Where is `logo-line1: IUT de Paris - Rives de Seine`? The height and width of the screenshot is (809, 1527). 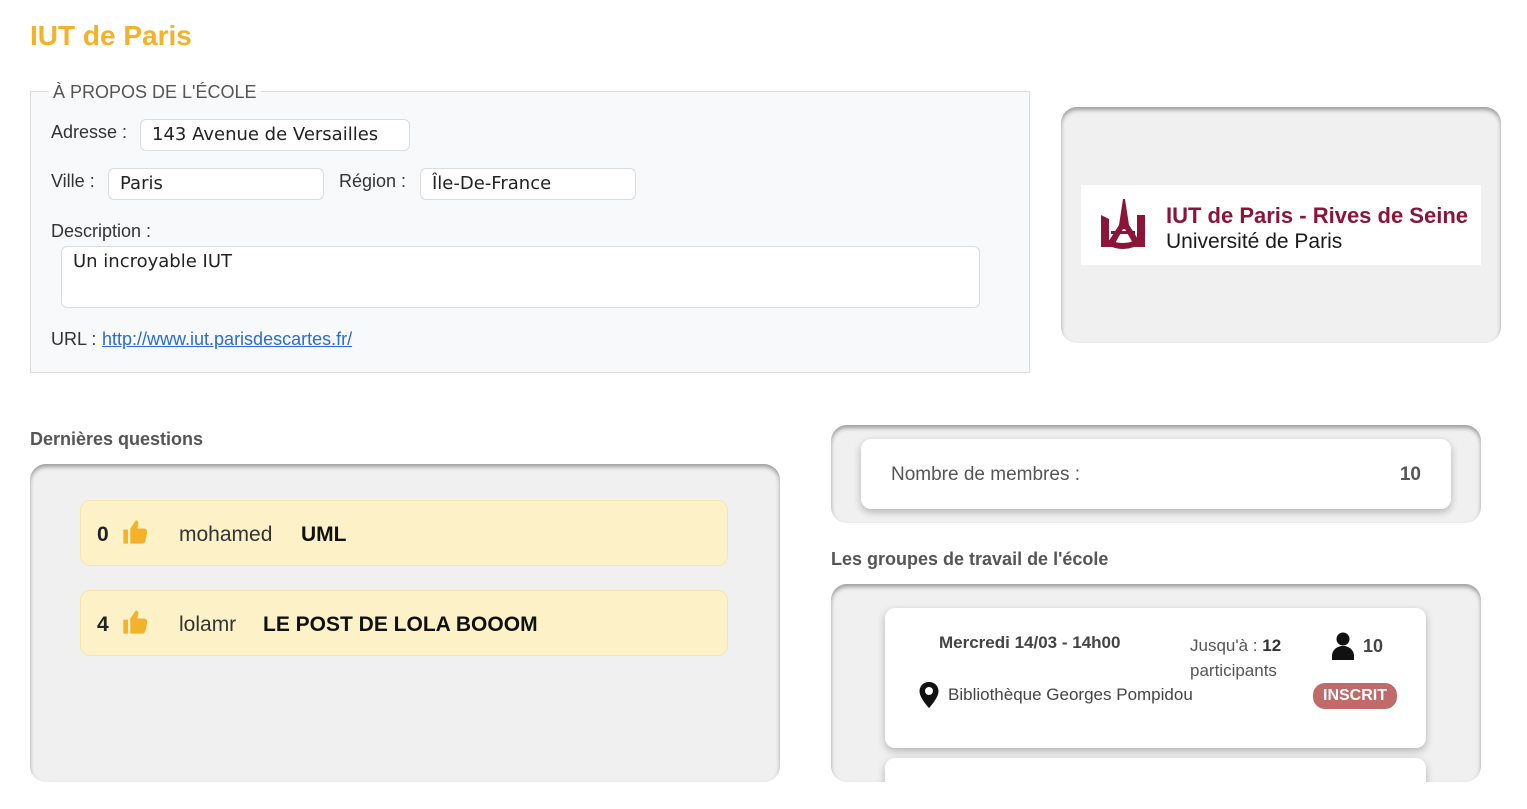 logo-line1: IUT de Paris - Rives de Seine is located at coordinates (1317, 215).